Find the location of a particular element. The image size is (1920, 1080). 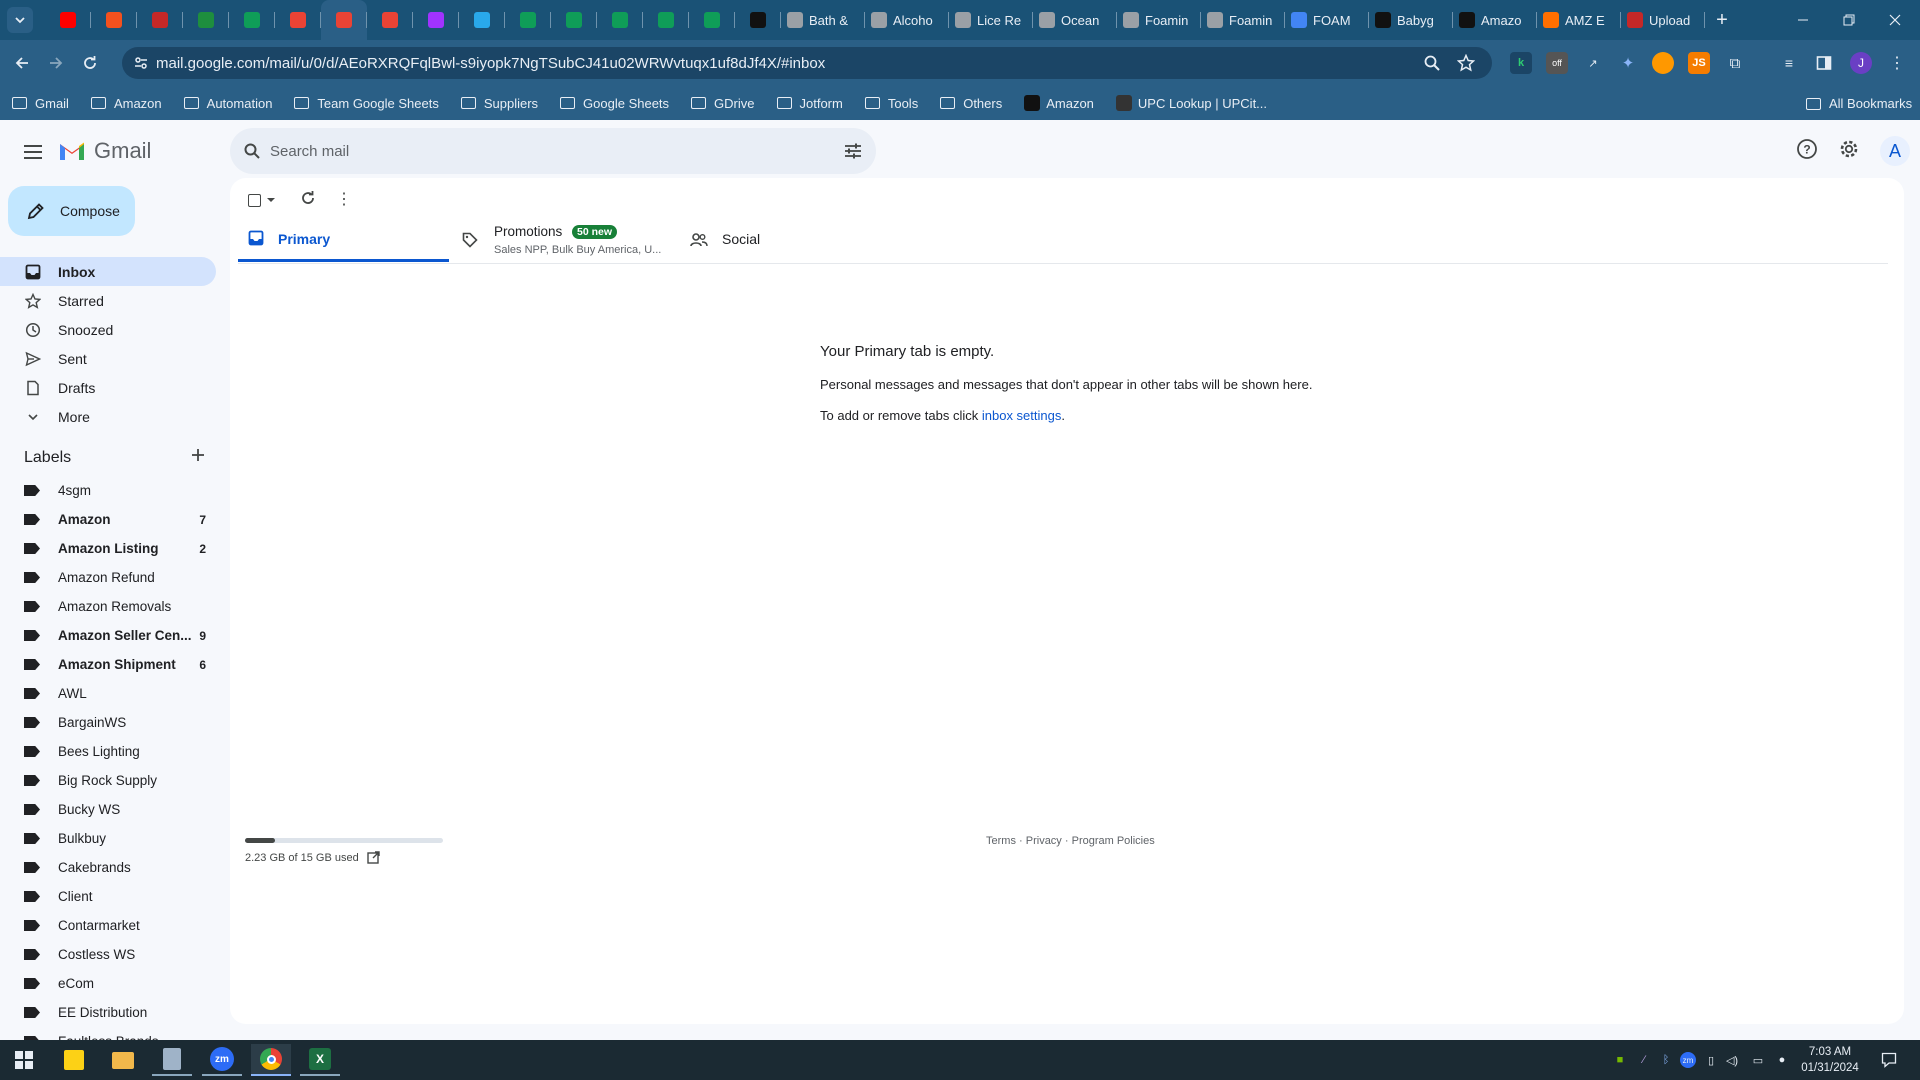

bookmark-item: Jotform is located at coordinates (809, 103).